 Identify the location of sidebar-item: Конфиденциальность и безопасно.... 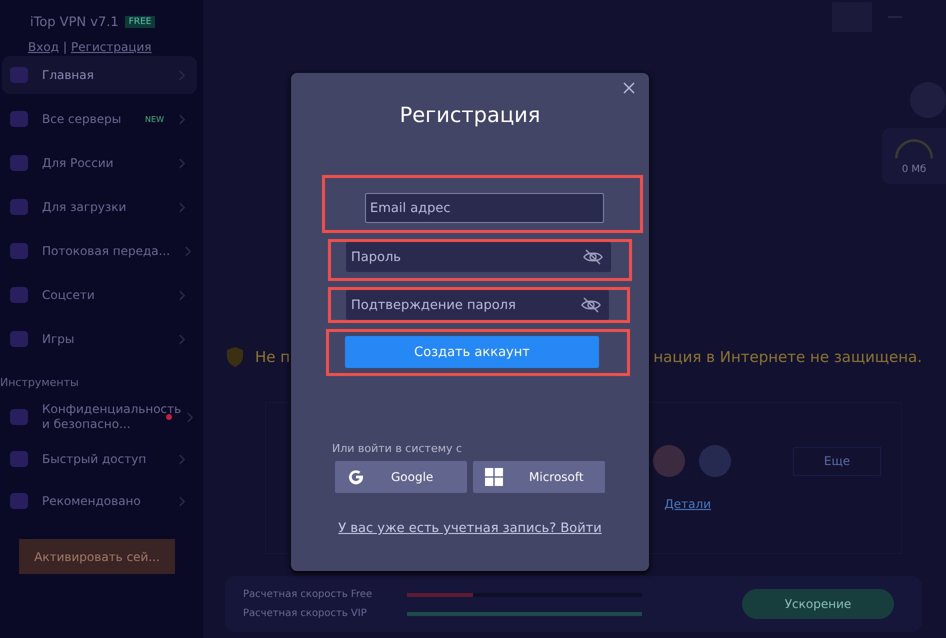
(99, 417).